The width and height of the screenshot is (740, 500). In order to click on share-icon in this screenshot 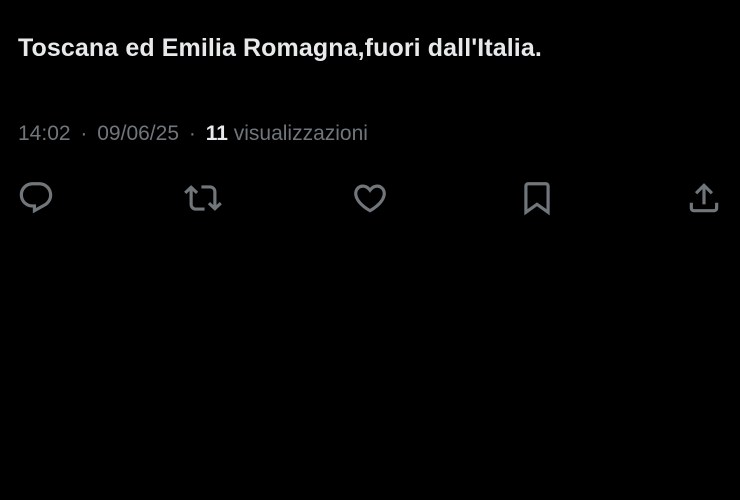, I will do `click(704, 198)`.